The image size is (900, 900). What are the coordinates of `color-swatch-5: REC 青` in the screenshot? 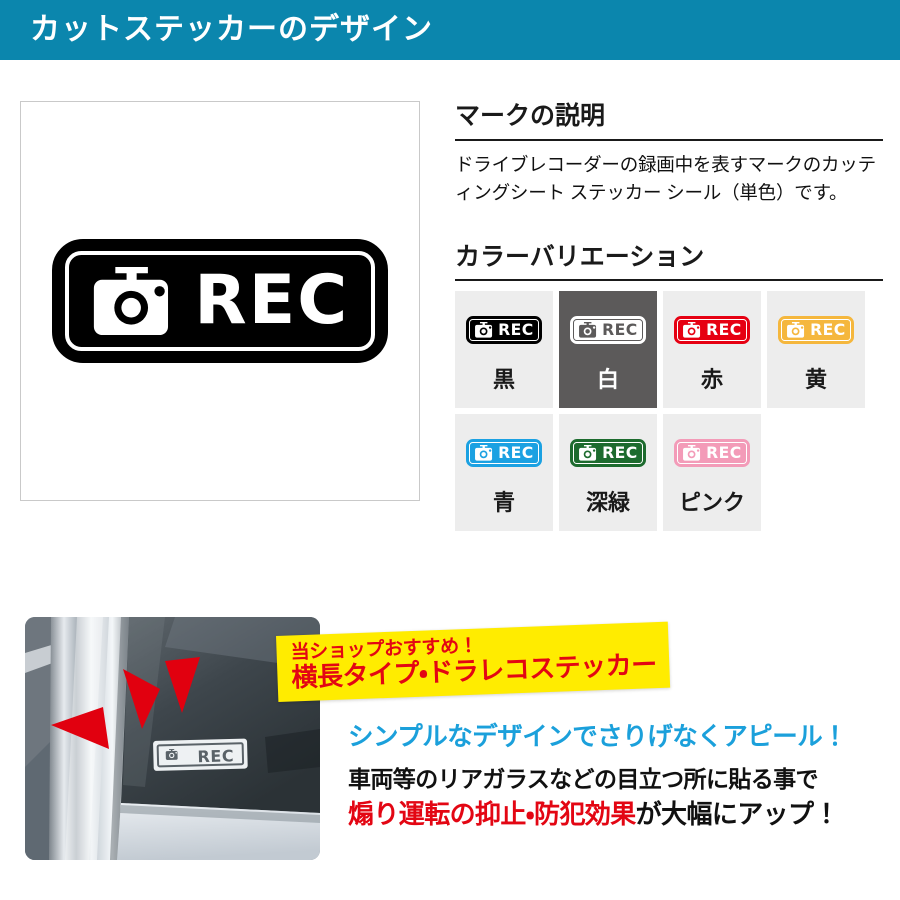 It's located at (504, 473).